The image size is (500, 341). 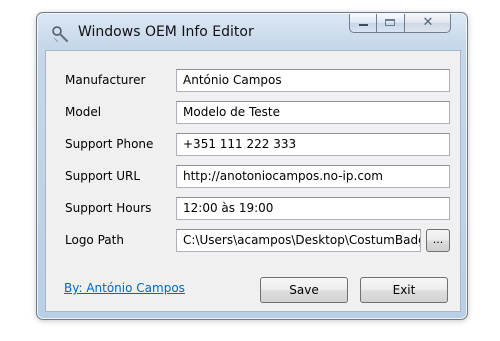 I want to click on close-button: ✕, so click(x=428, y=23).